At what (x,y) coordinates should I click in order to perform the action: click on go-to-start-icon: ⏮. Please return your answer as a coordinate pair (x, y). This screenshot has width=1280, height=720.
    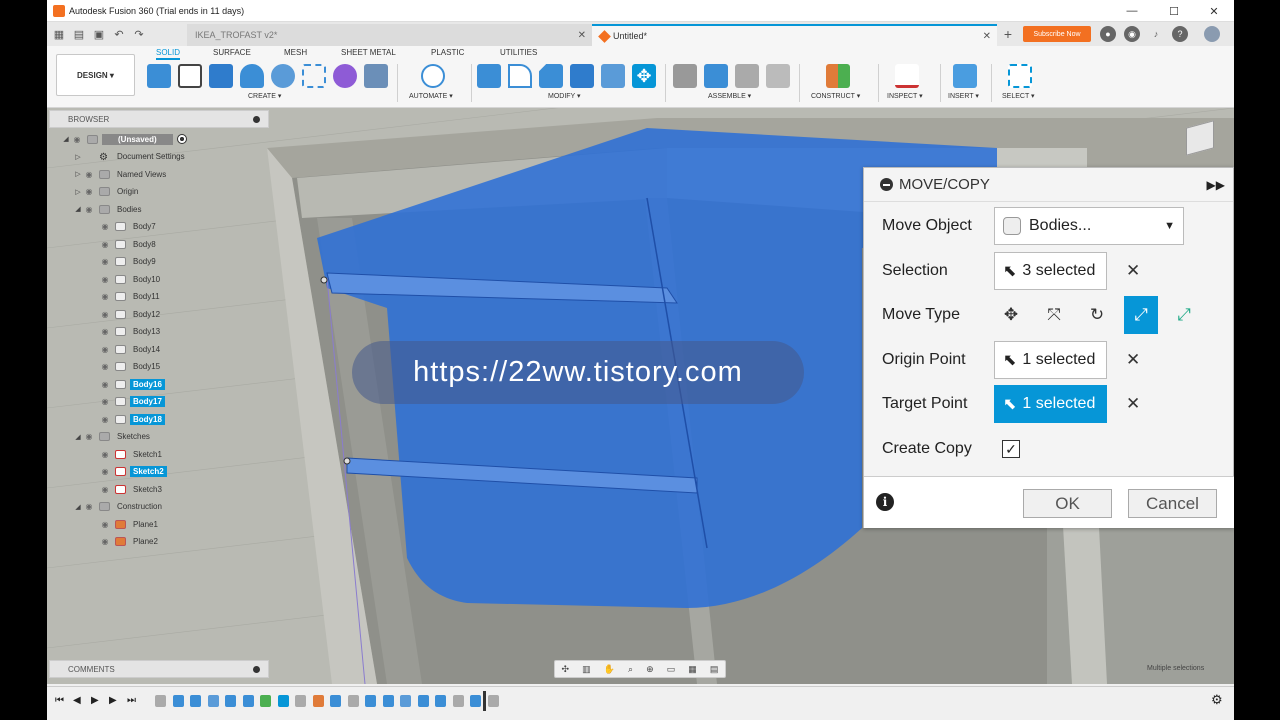
    Looking at the image, I should click on (59, 700).